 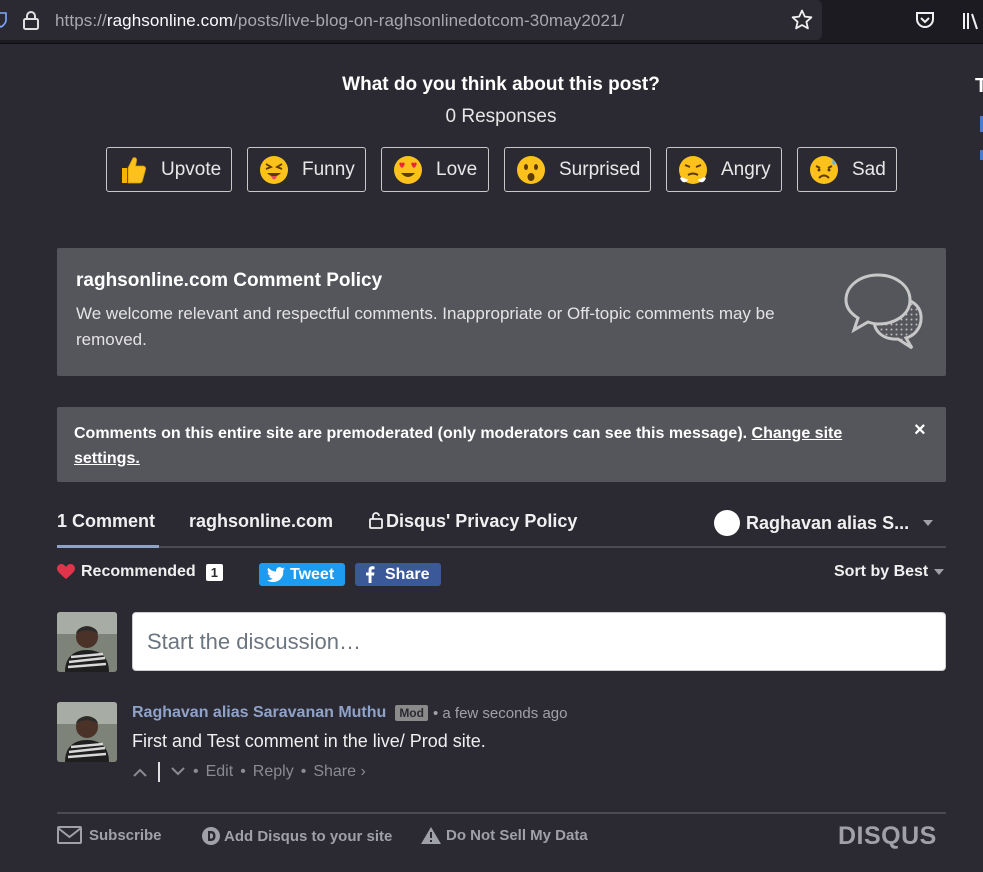 I want to click on mod-badge: Mod, so click(x=411, y=713).